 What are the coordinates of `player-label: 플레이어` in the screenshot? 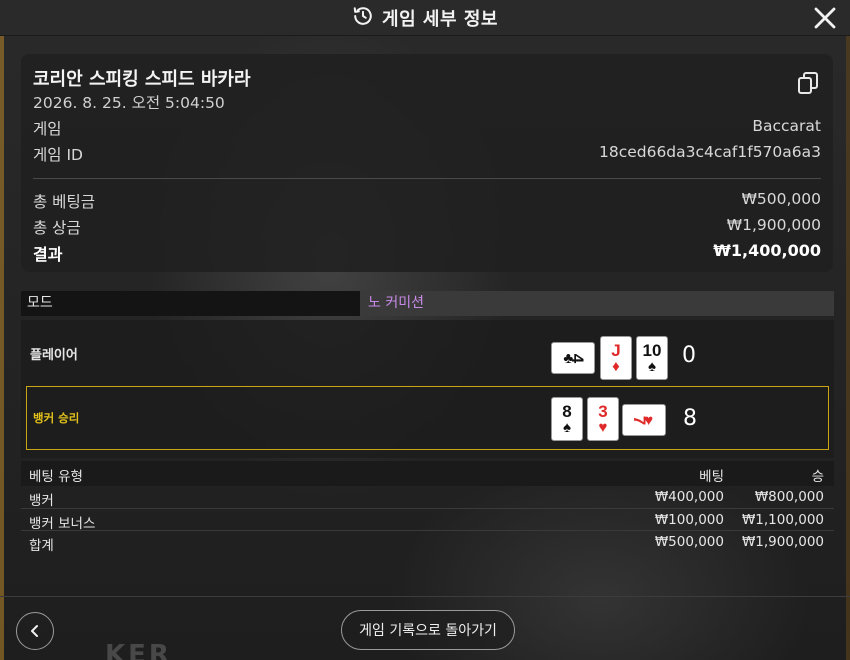 It's located at (54, 355).